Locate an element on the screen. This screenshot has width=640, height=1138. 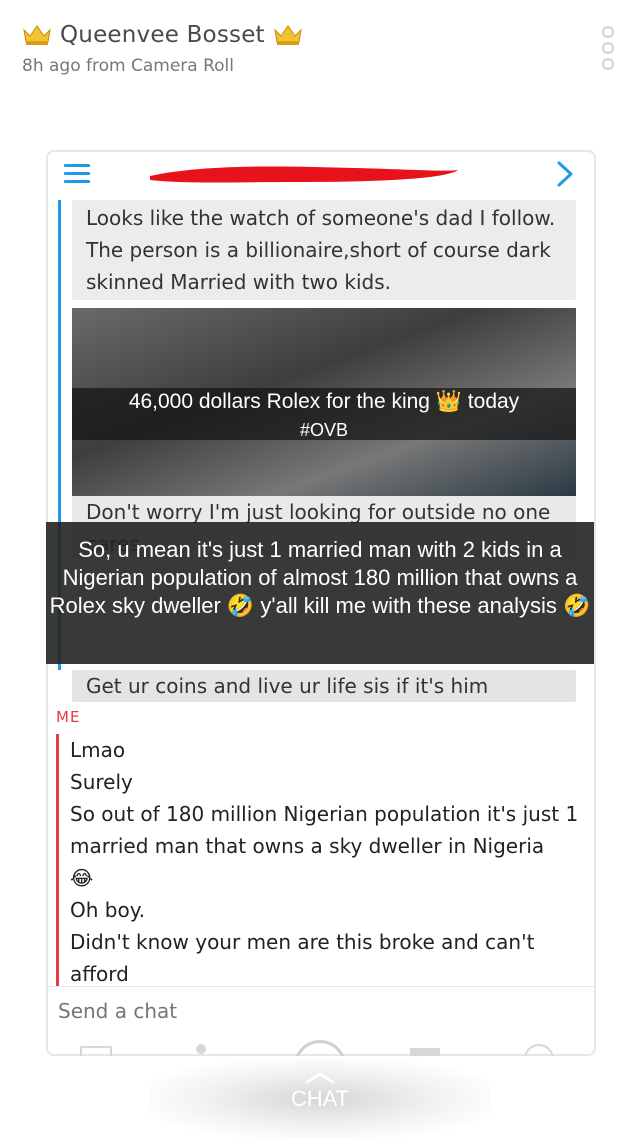
camera-shutter-icon is located at coordinates (320, 1048).